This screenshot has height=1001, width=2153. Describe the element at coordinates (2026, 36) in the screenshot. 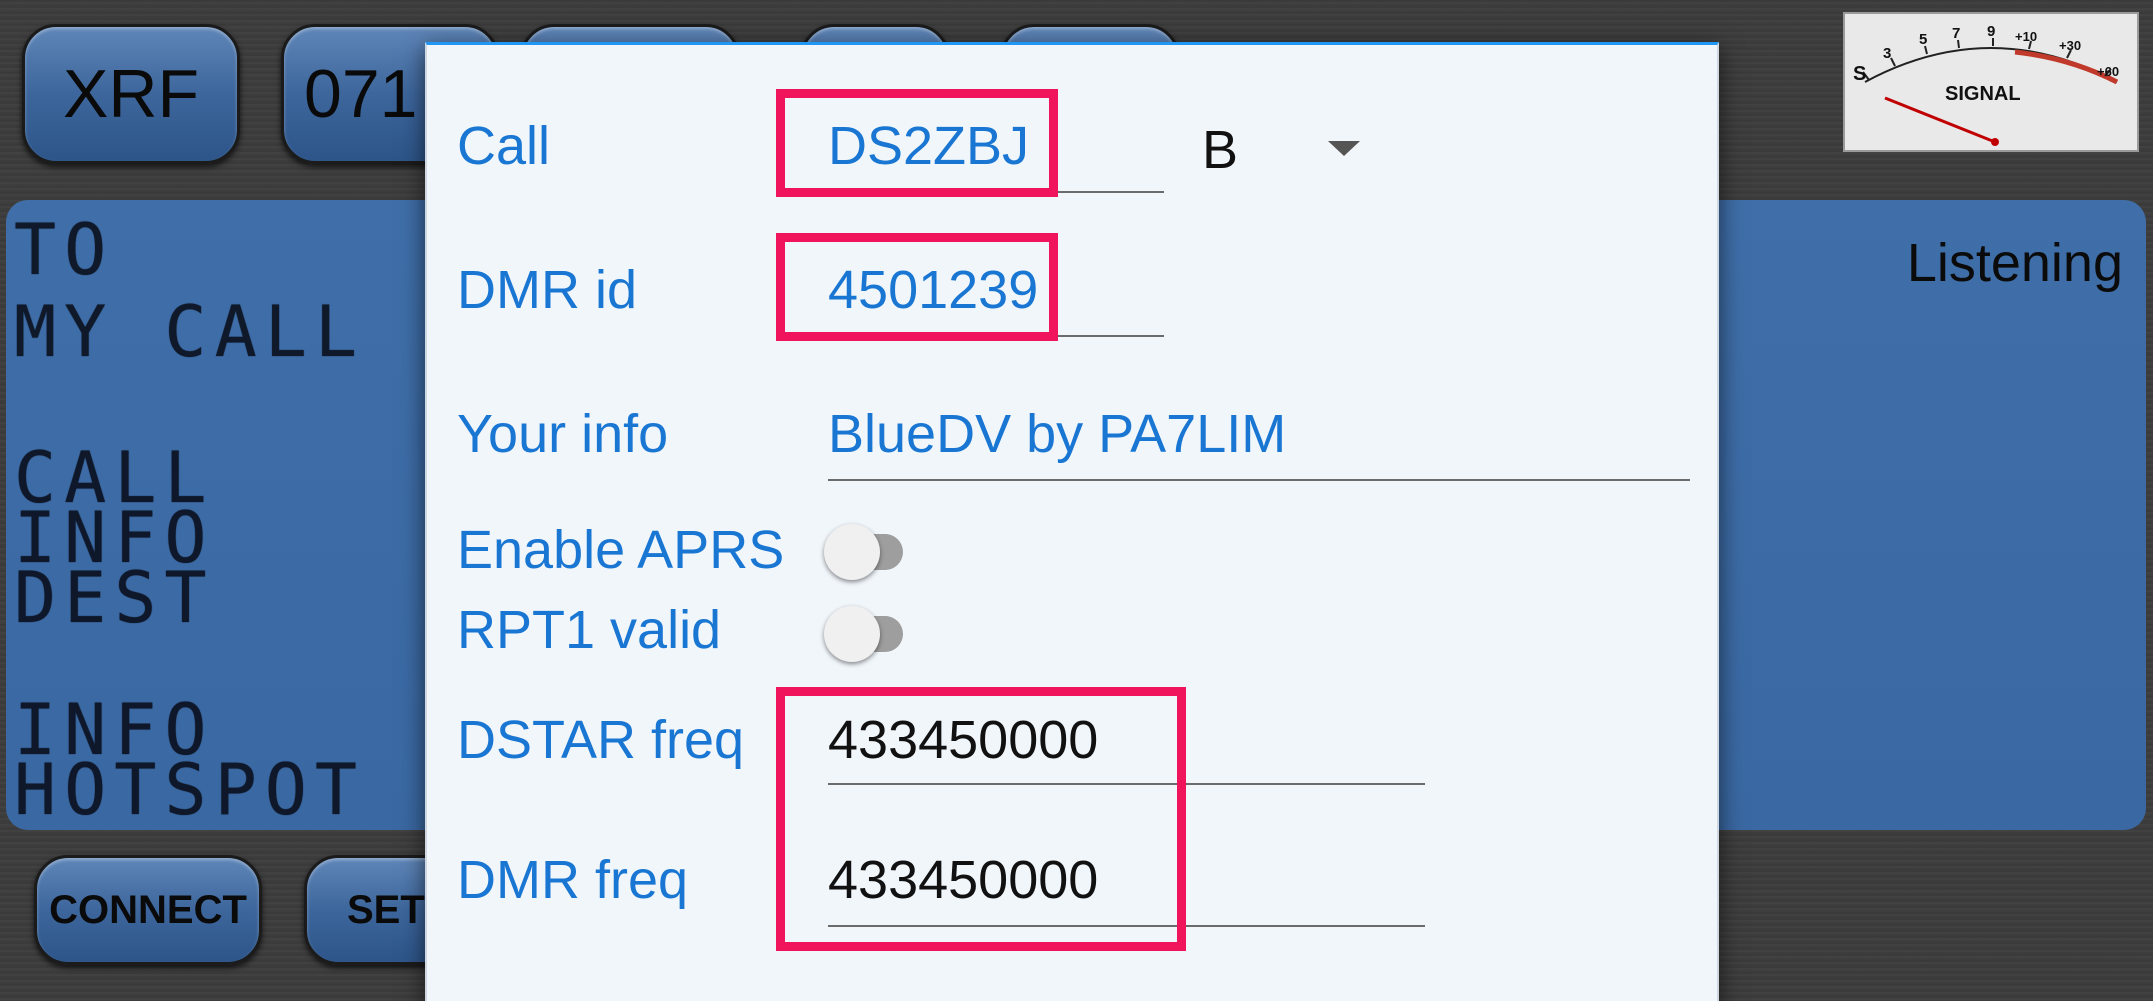

I see `svg-text: +10` at that location.